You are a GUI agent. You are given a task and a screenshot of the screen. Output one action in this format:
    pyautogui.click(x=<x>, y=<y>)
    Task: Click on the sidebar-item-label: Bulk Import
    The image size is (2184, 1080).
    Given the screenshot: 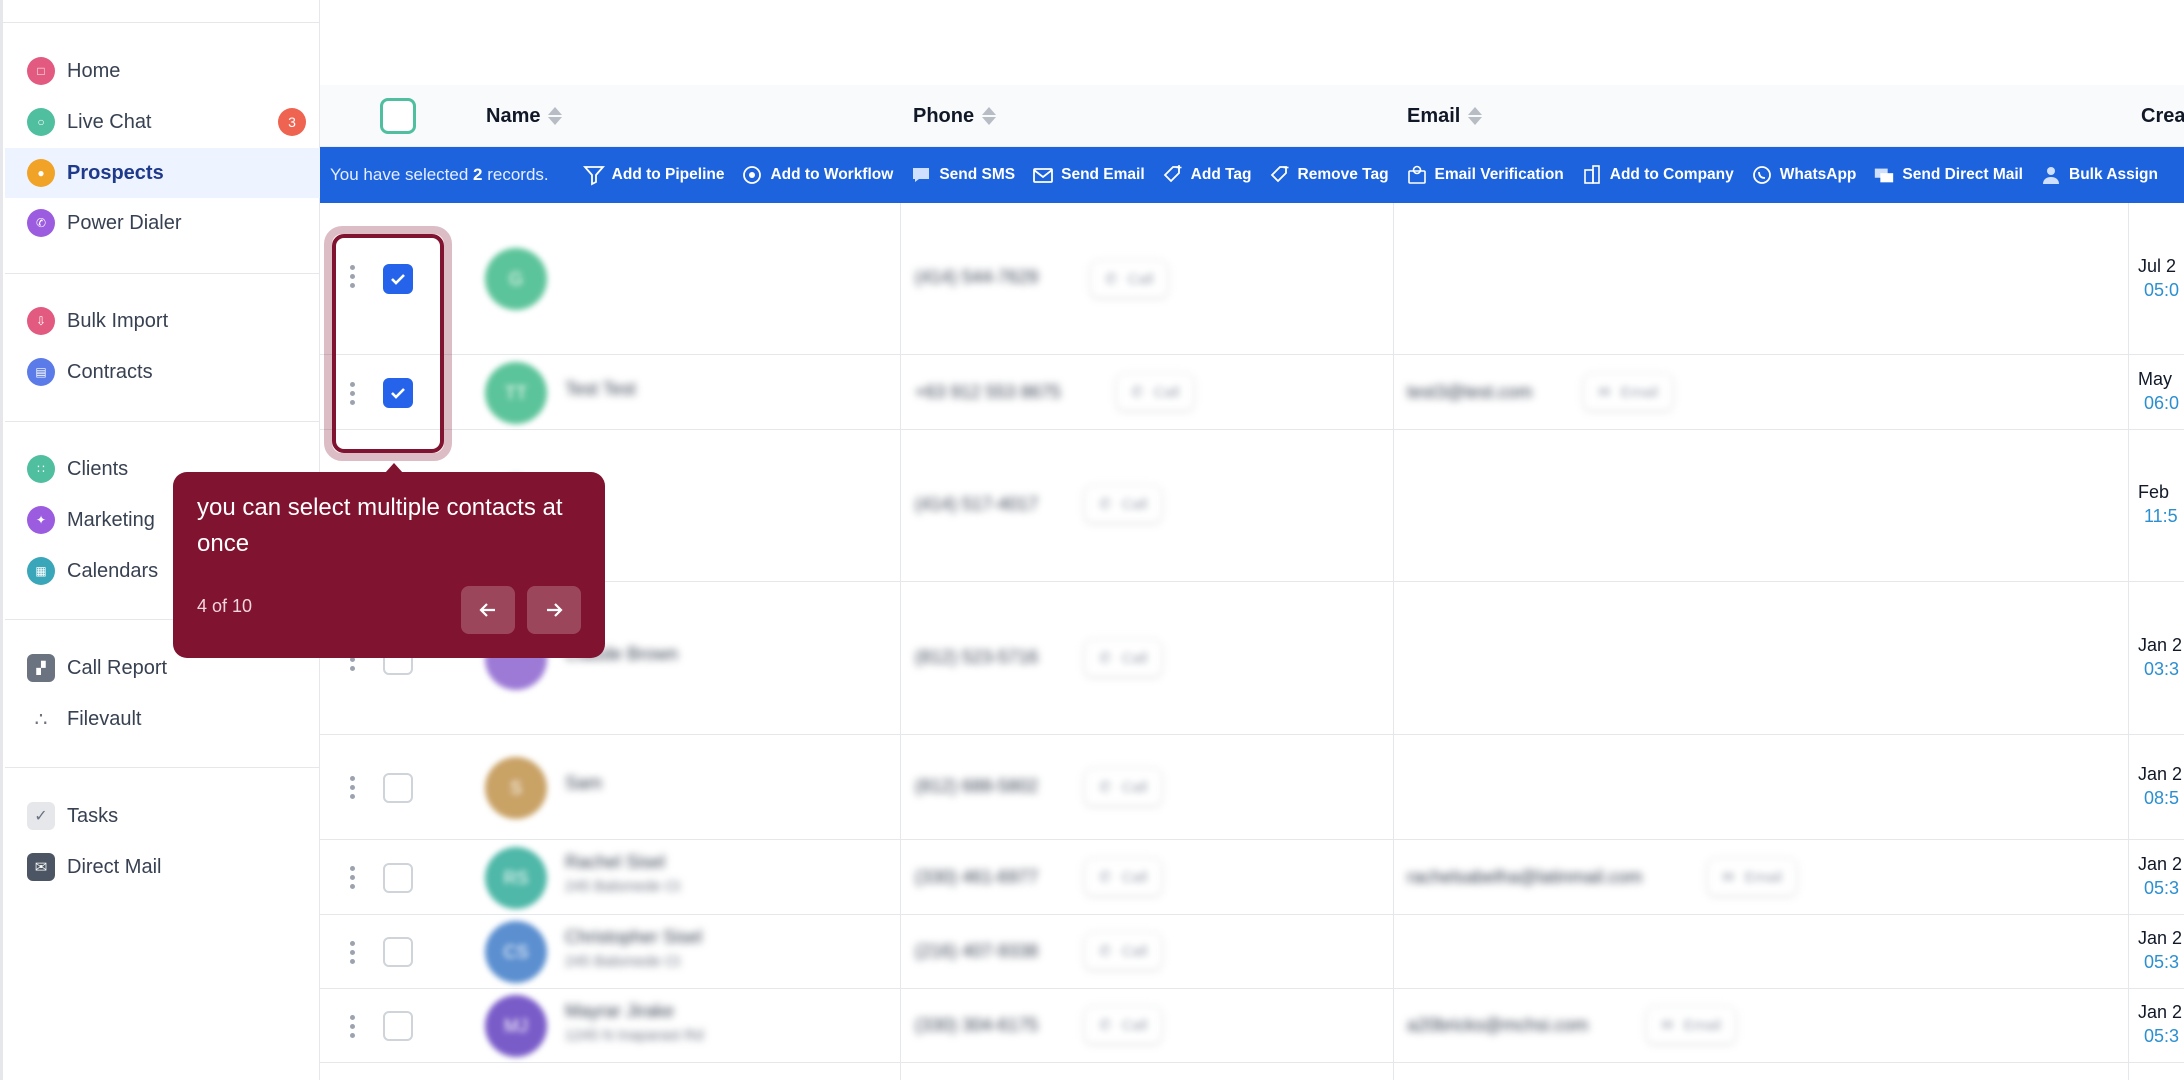 What is the action you would take?
    pyautogui.click(x=118, y=320)
    